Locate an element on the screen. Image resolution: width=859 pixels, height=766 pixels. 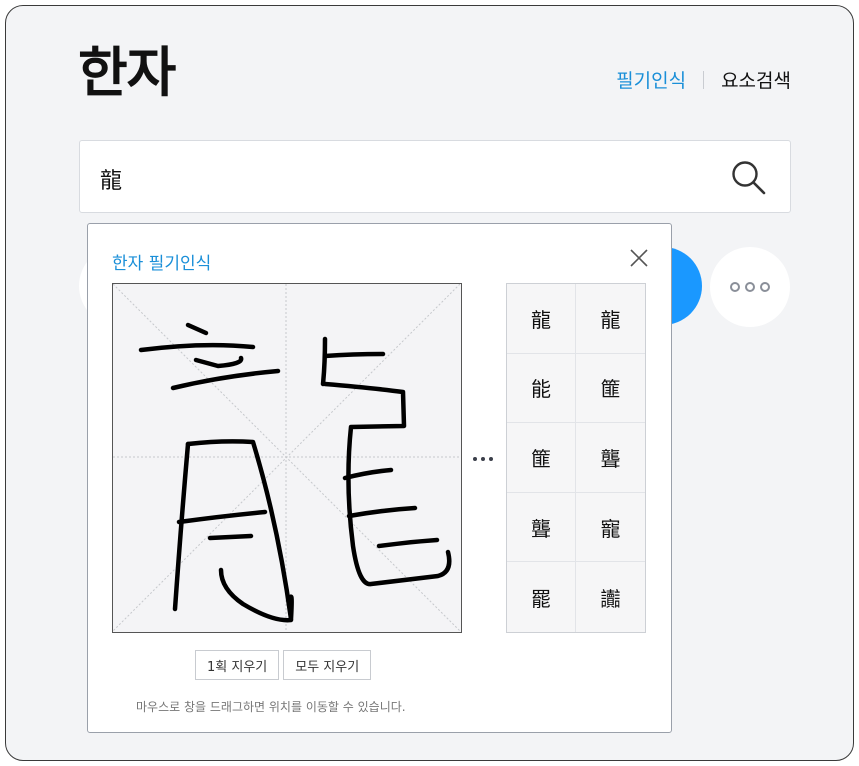
candidate-item: 能 is located at coordinates (541, 388).